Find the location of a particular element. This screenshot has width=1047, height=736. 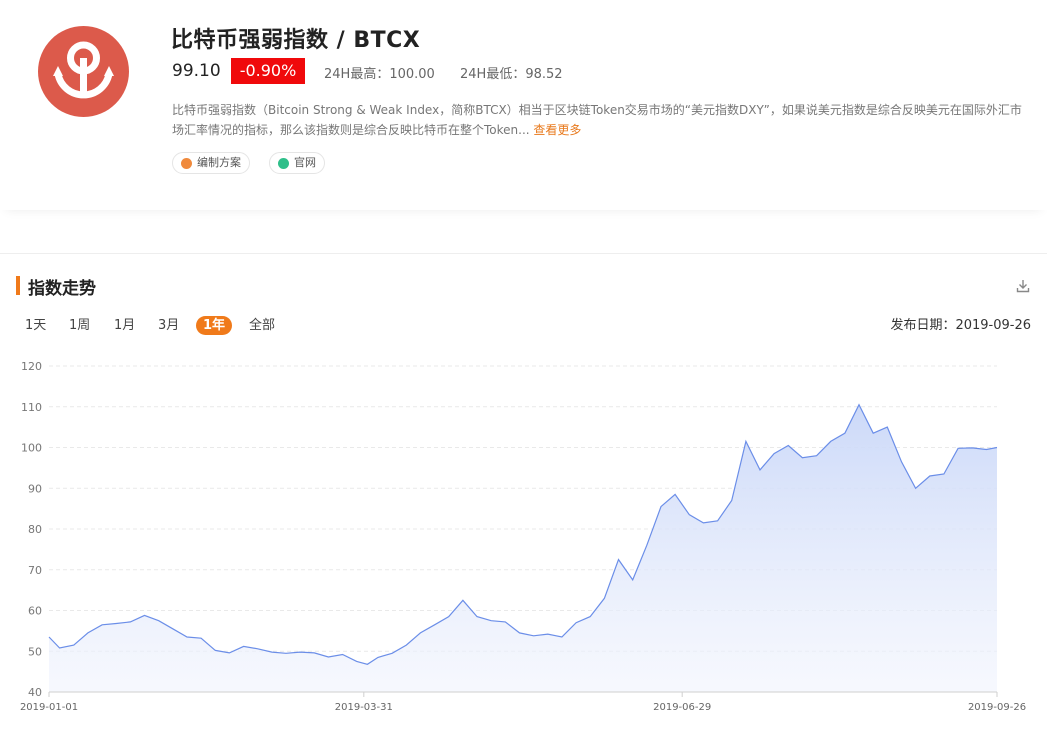

high-24h: 24H最高：100.00 is located at coordinates (379, 74).